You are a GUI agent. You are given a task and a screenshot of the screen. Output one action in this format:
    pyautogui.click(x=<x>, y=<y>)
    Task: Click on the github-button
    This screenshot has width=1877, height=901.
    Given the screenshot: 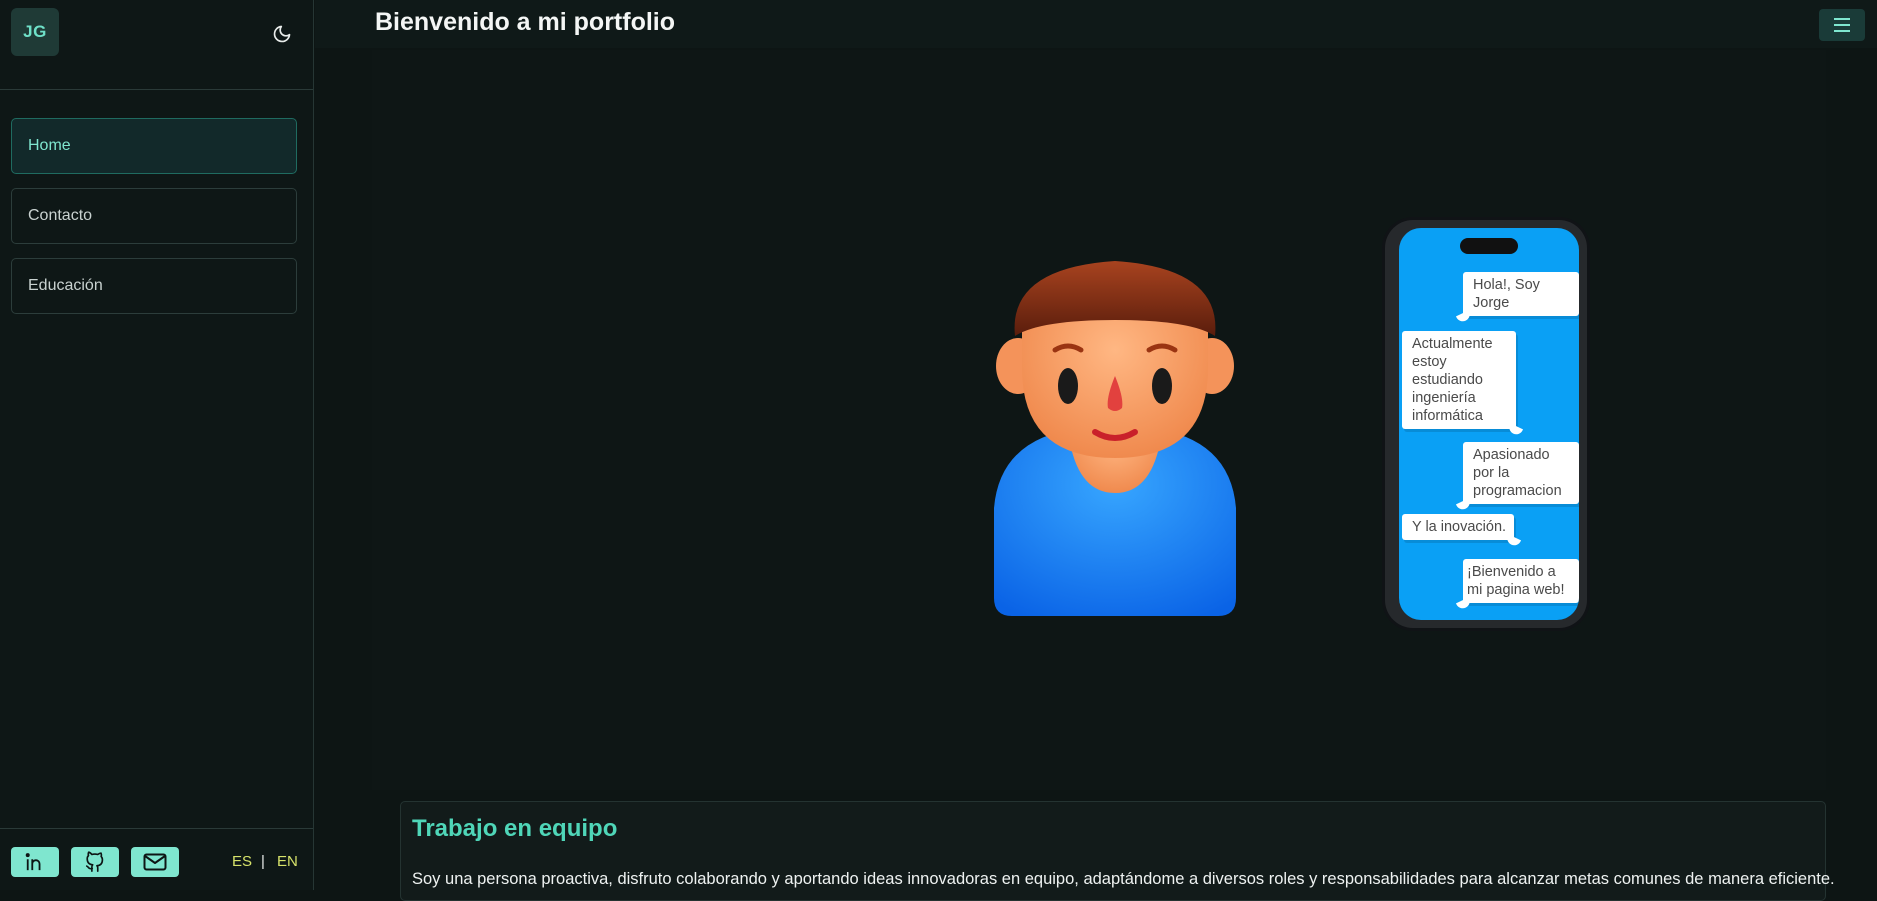 What is the action you would take?
    pyautogui.click(x=95, y=862)
    